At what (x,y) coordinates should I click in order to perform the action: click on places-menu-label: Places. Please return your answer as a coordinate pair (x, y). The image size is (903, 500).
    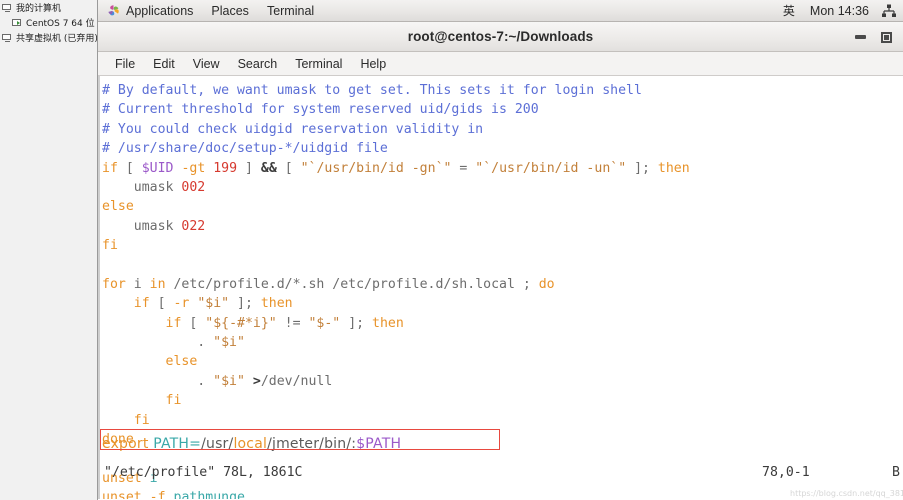
    Looking at the image, I should click on (230, 10).